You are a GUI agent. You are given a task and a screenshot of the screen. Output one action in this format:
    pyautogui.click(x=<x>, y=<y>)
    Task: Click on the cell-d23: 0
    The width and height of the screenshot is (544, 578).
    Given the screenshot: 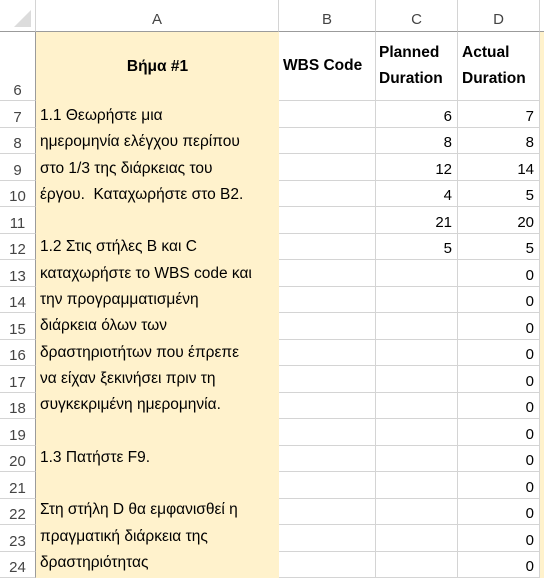 What is the action you would take?
    pyautogui.click(x=499, y=538)
    